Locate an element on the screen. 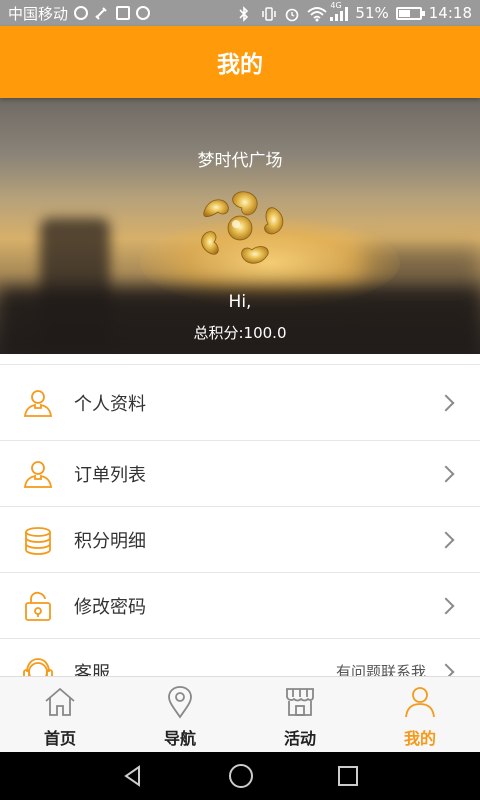  recents-icon is located at coordinates (348, 776).